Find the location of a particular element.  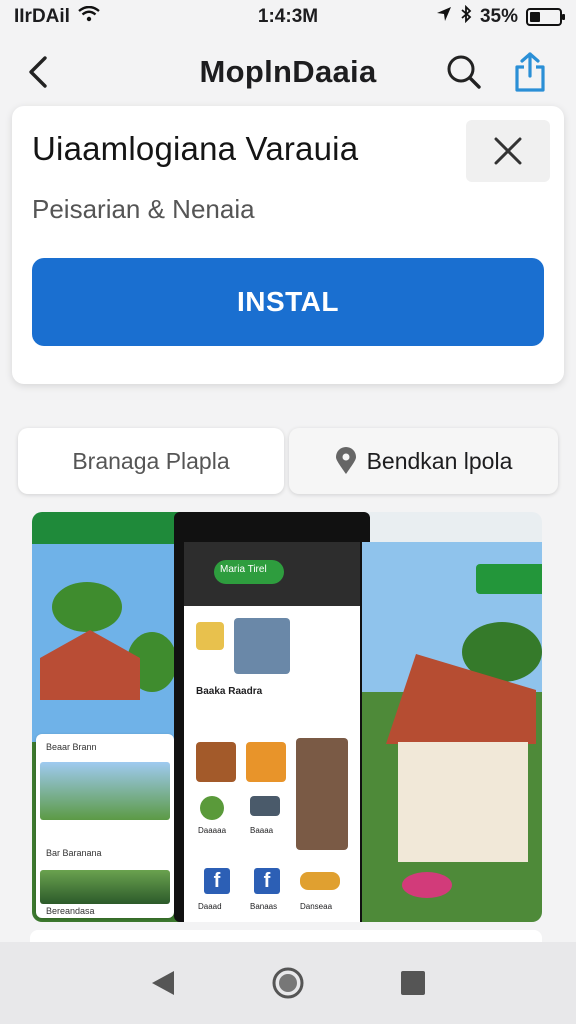

house-wall-image is located at coordinates (463, 802).